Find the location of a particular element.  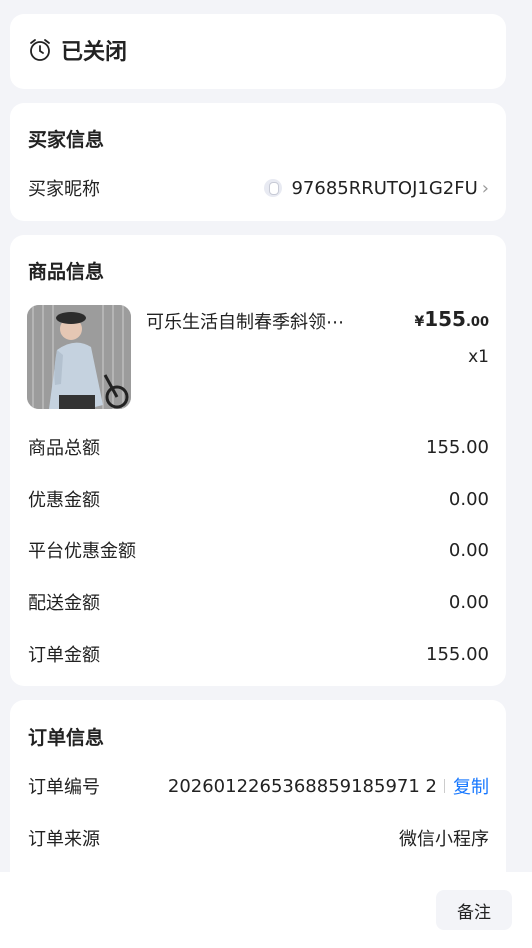

order-number-row: 订单编号 2026012265368859185971 2 复制 is located at coordinates (258, 786).